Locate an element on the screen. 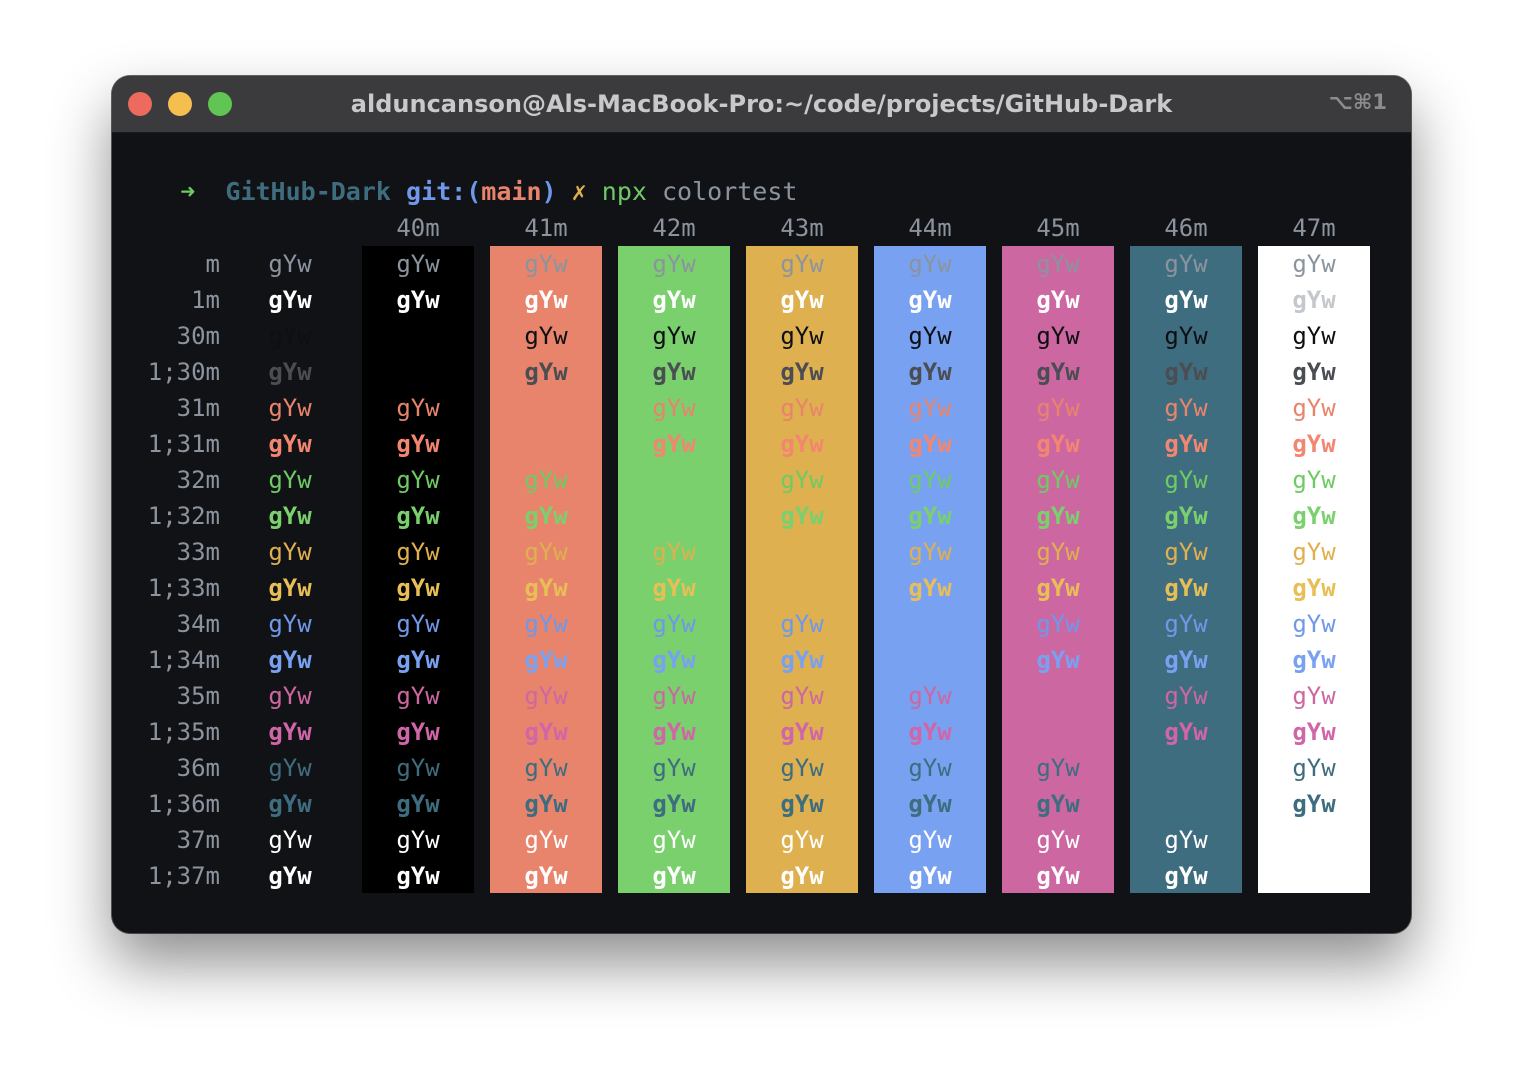  prompt-git-close: ) is located at coordinates (549, 191).